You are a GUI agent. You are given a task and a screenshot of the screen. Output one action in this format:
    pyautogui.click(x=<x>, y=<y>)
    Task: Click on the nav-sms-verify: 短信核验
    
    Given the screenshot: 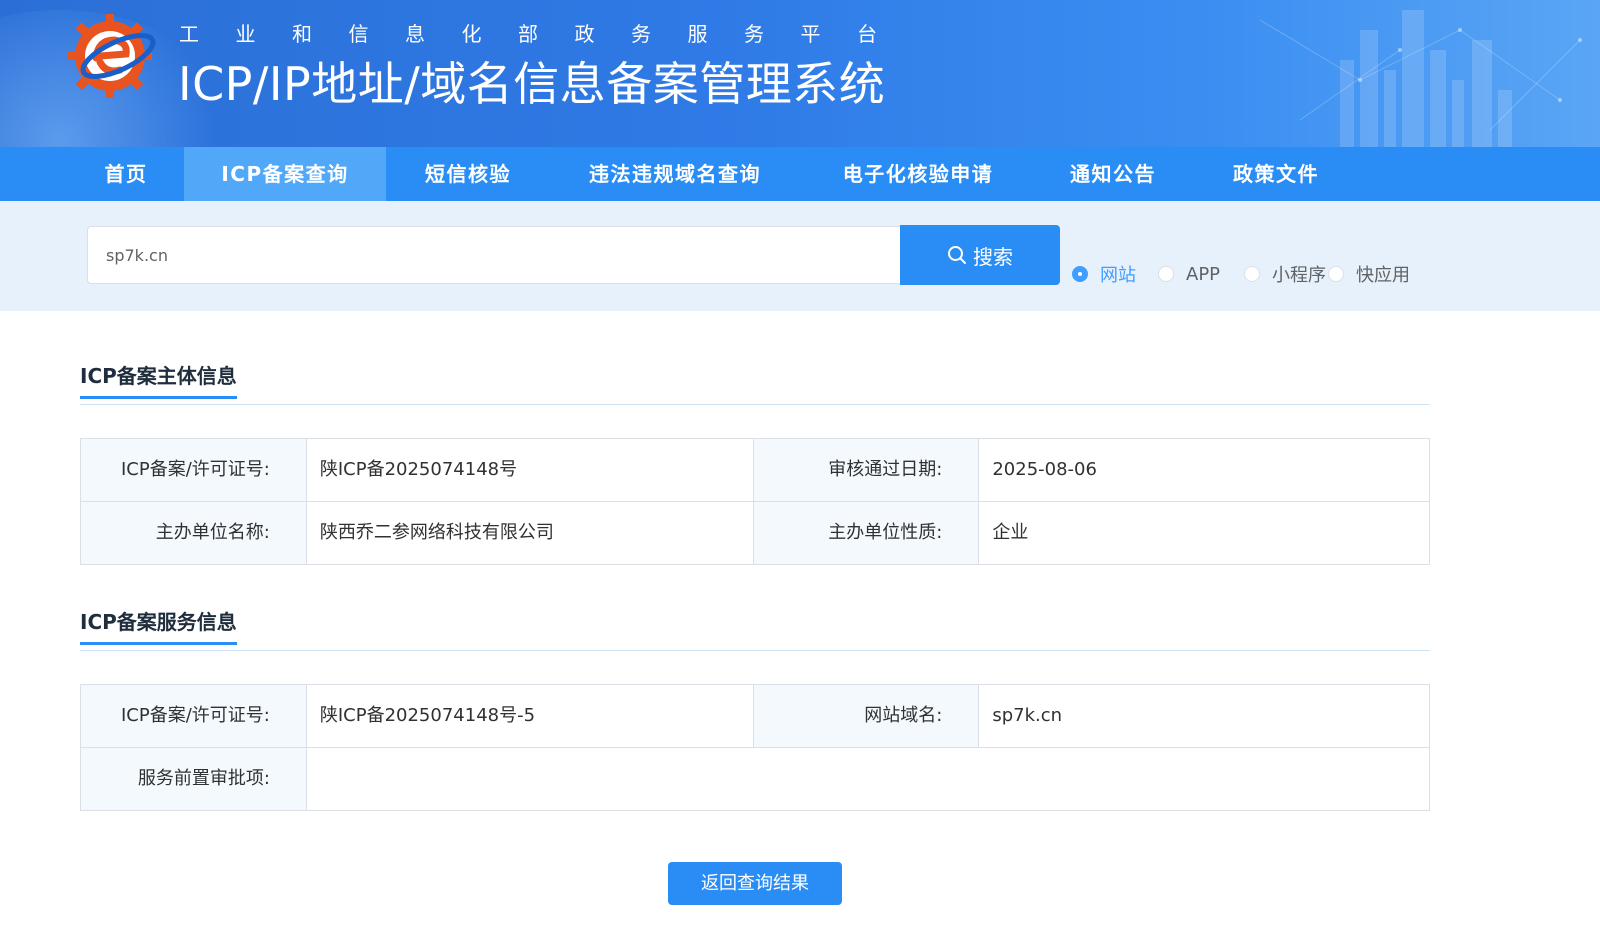 What is the action you would take?
    pyautogui.click(x=468, y=174)
    